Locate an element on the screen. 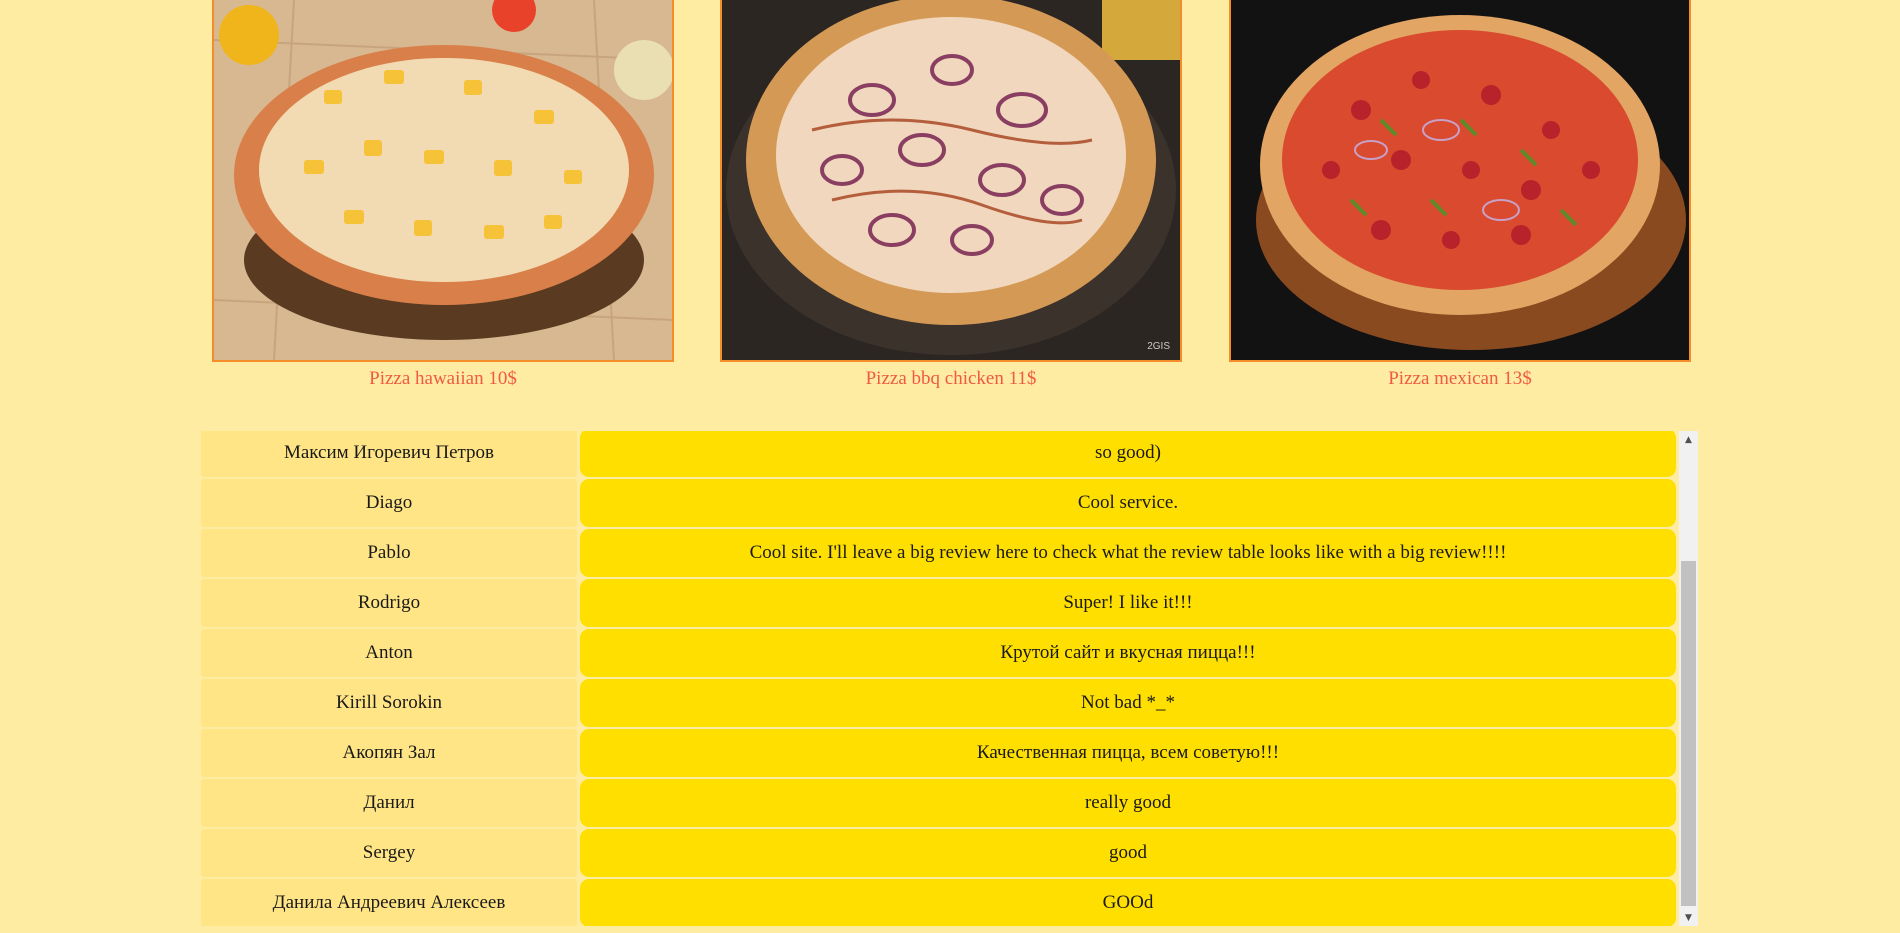 This screenshot has width=1900, height=933. review-author: Rodrigo is located at coordinates (389, 603).